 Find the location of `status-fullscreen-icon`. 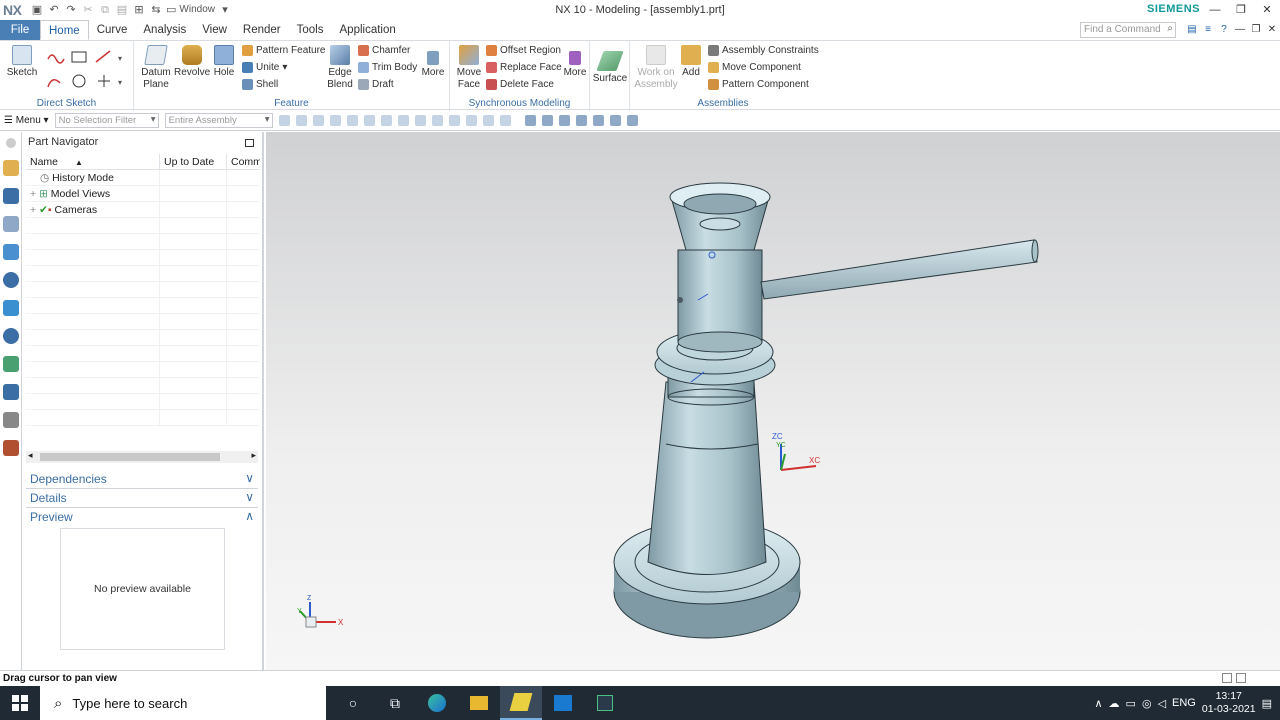

status-fullscreen-icon is located at coordinates (1241, 678).